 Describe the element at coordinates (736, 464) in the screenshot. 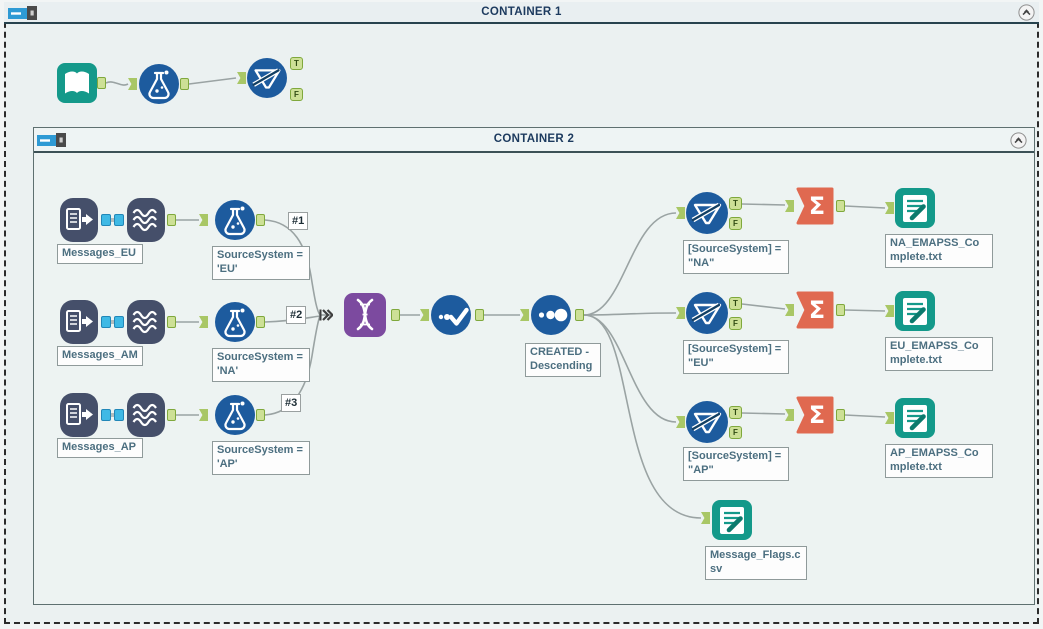

I see `annotation: [SourceSystem] = "AP"` at that location.